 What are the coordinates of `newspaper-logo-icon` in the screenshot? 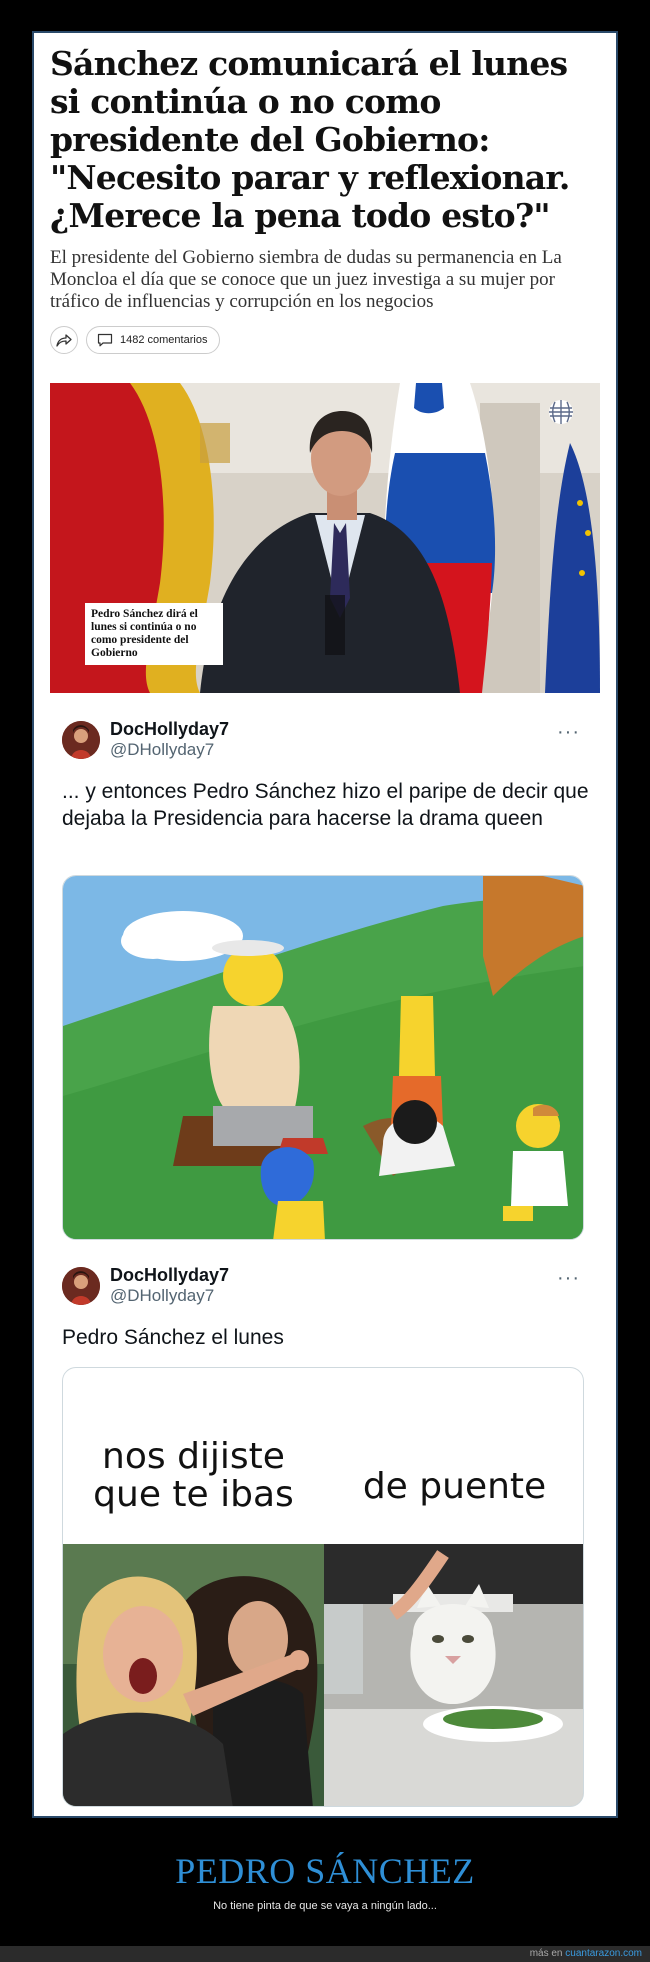 It's located at (561, 412).